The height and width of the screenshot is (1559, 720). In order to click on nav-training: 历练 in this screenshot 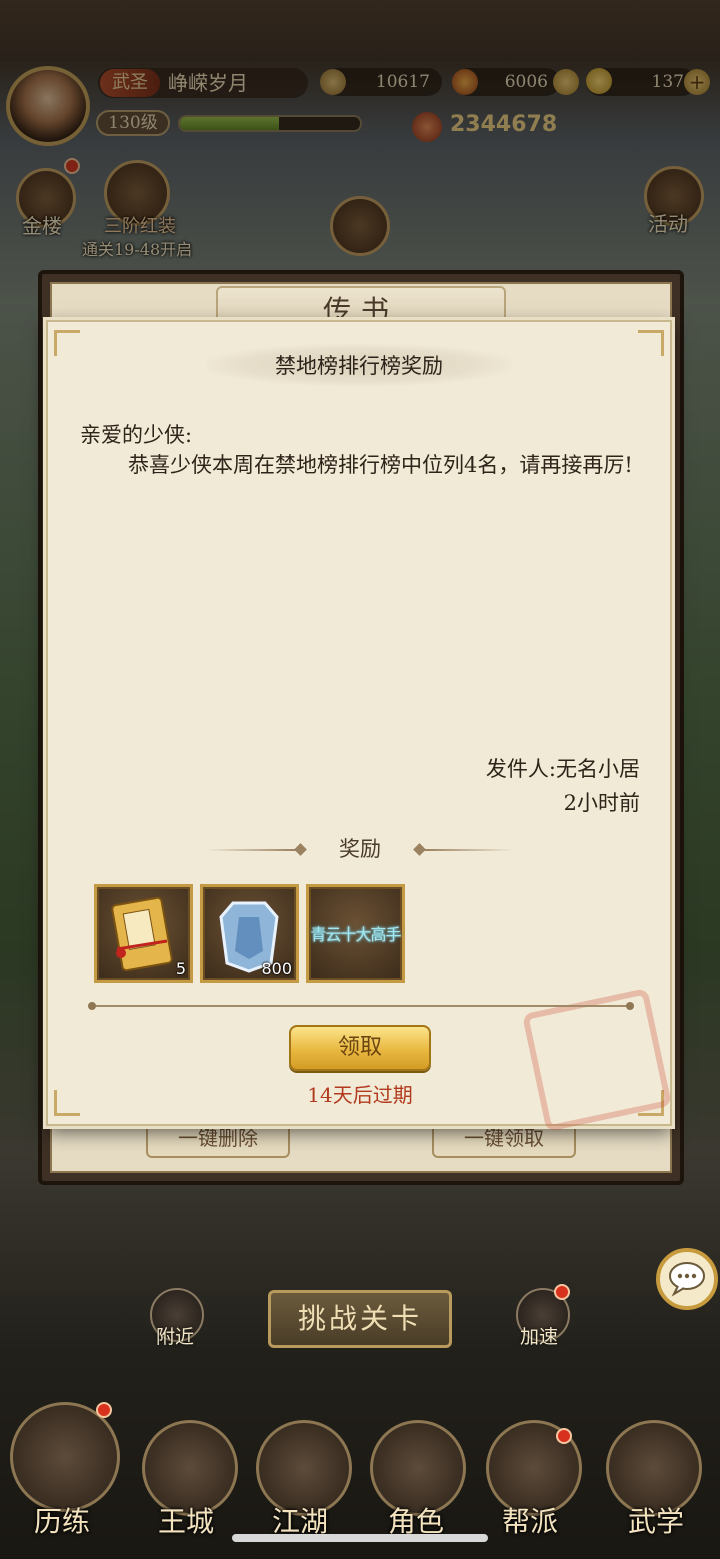, I will do `click(62, 1520)`.